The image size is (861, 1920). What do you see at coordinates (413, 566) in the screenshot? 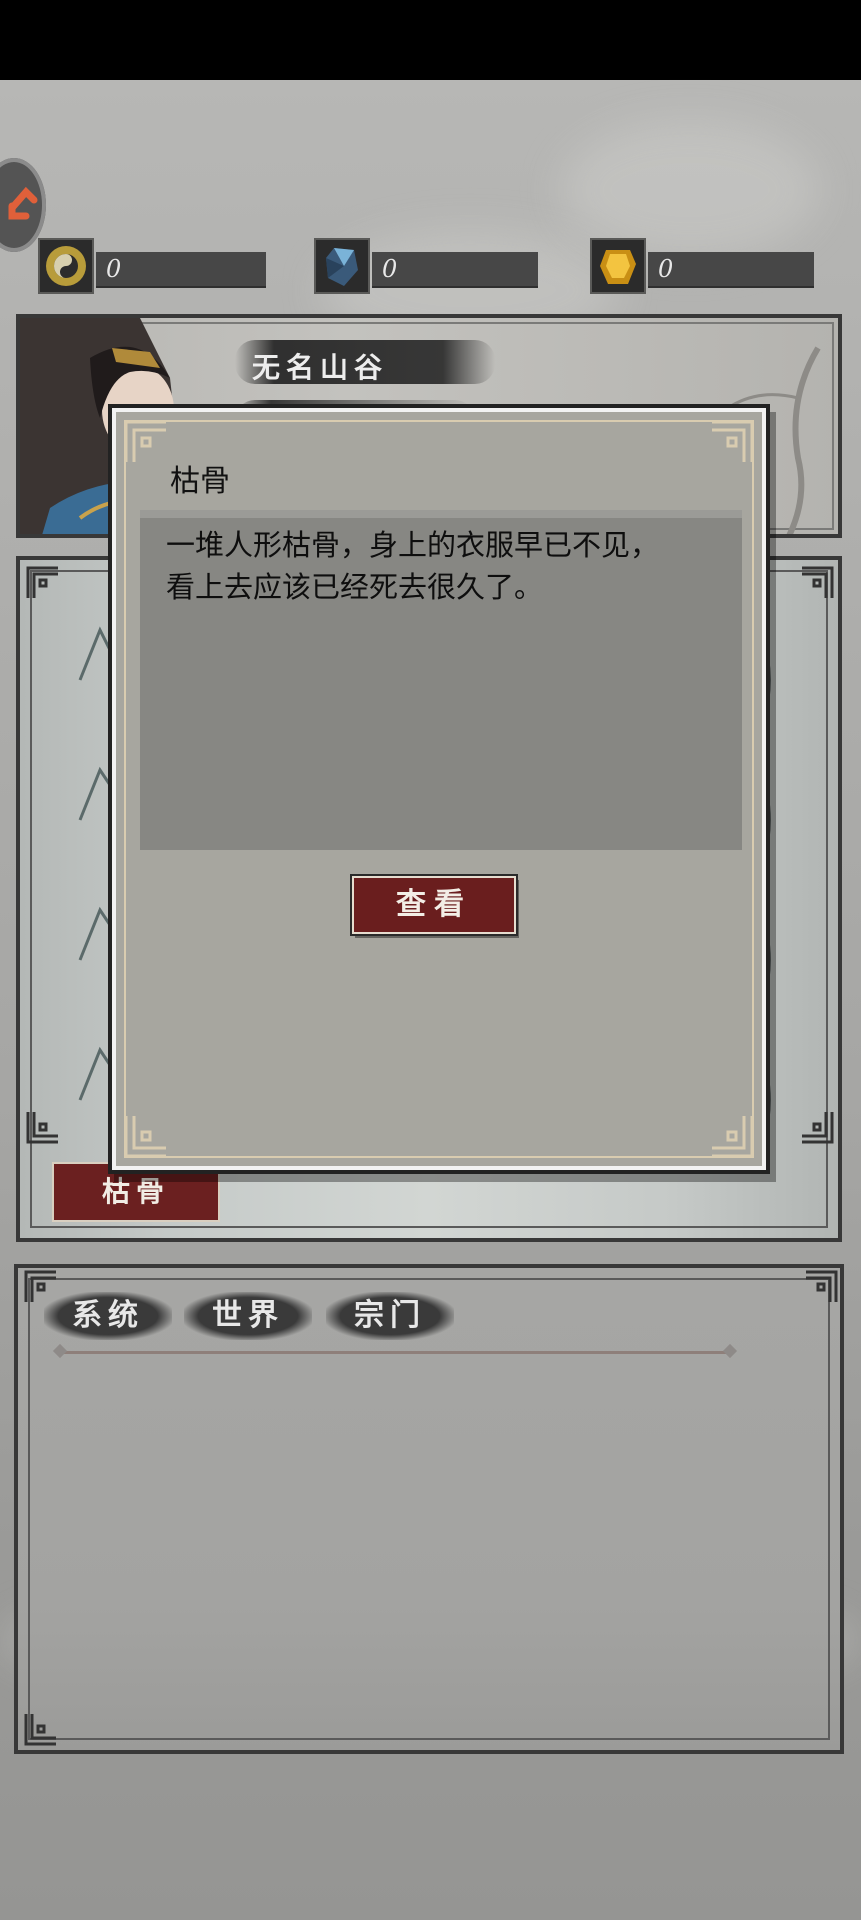
I see `description-text: 一堆人形枯骨，身上的衣服早已不见， 看上去应该已经死去很久了。` at bounding box center [413, 566].